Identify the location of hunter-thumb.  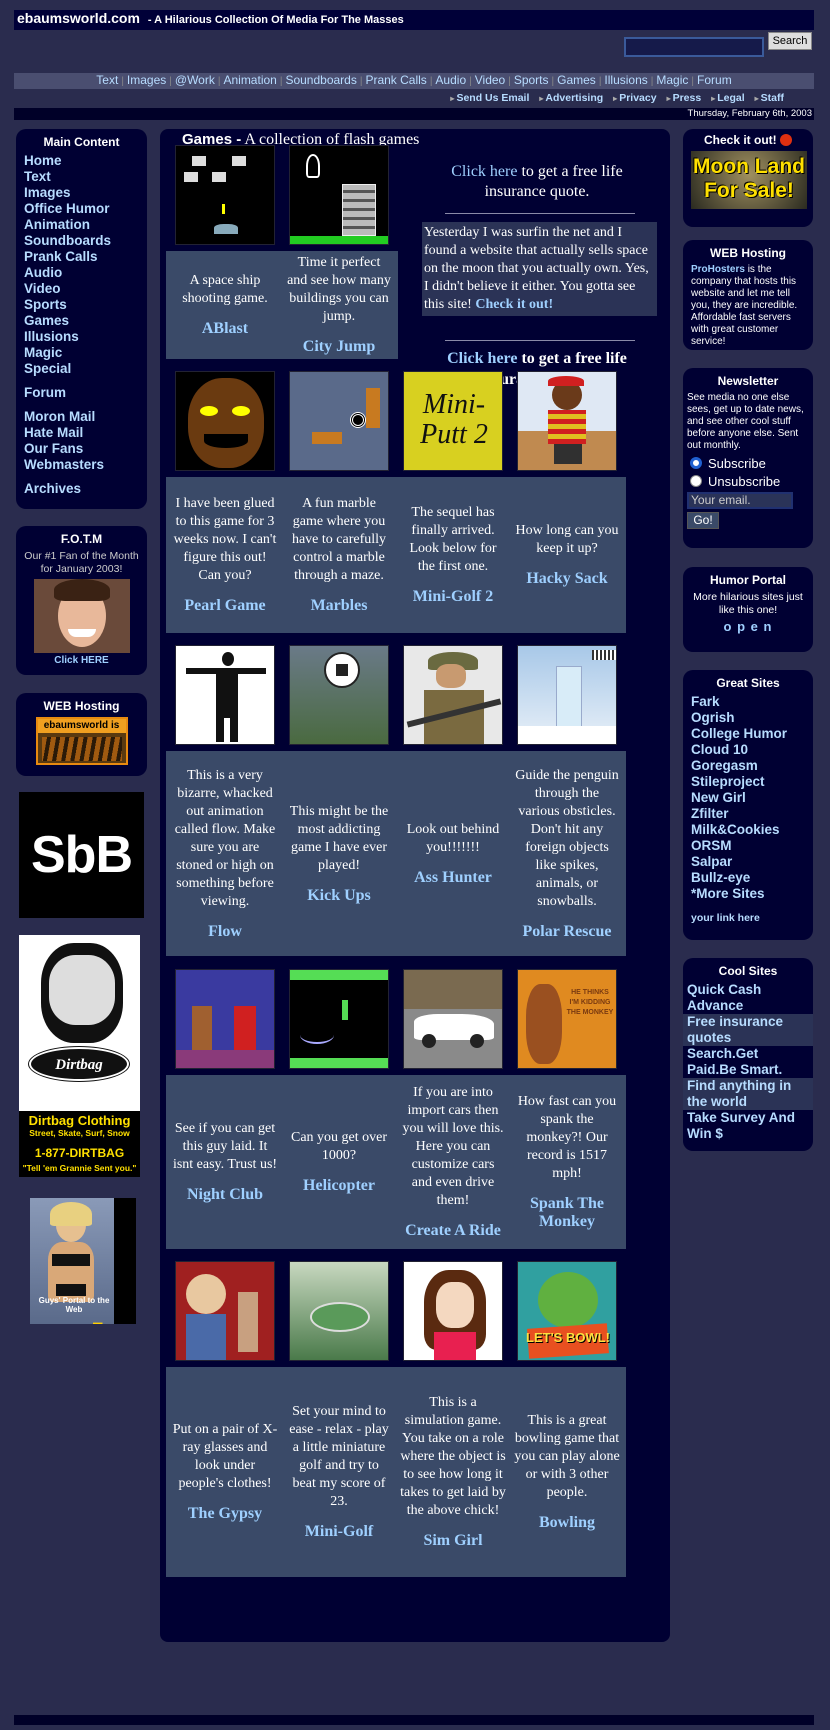
(453, 695).